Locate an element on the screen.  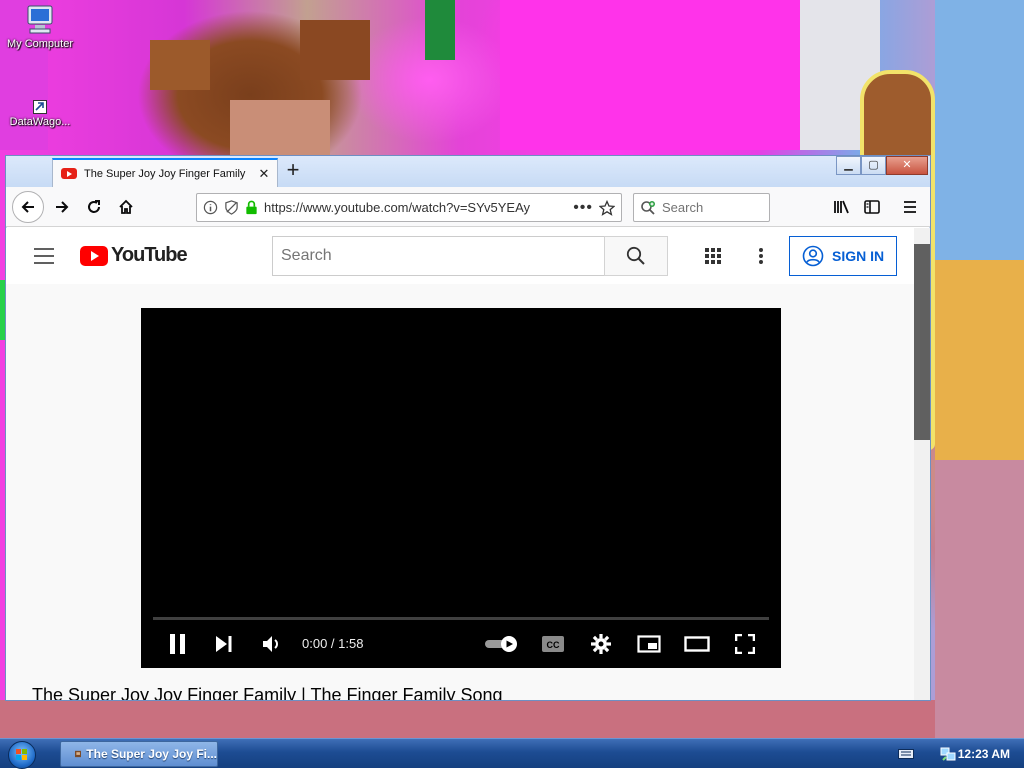
back-button is located at coordinates (28, 207).